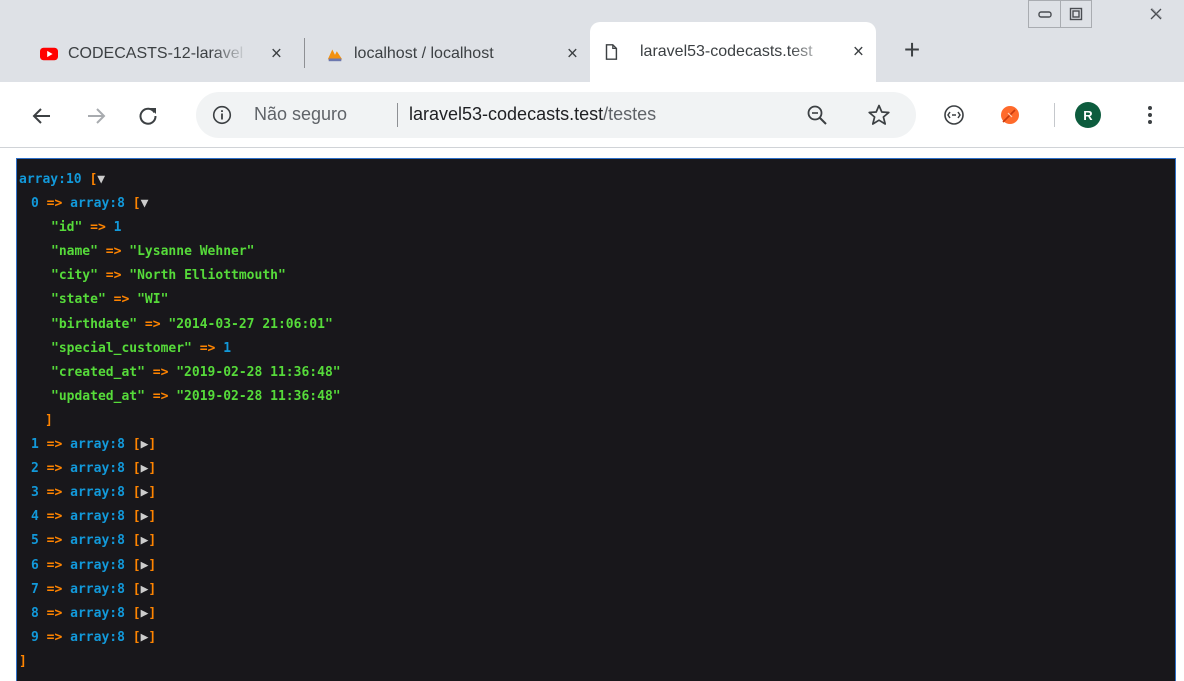  What do you see at coordinates (879, 115) in the screenshot?
I see `bookmark-star-icon` at bounding box center [879, 115].